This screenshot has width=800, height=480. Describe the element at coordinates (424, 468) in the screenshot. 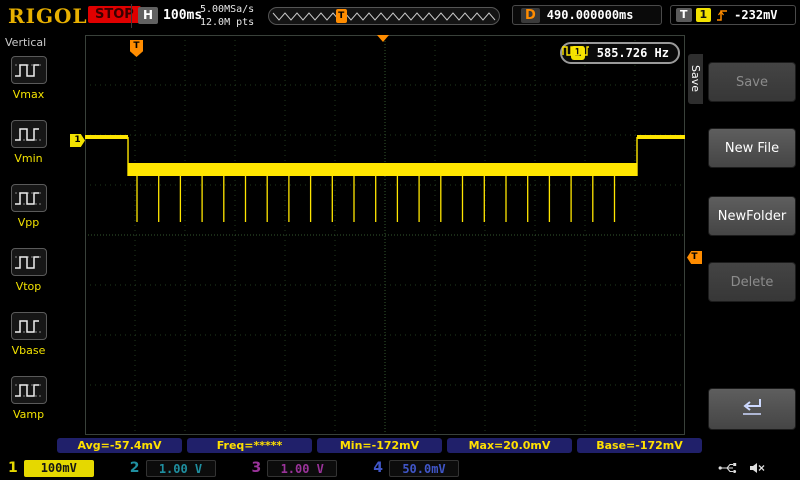

I see `channel-4-scale: 50.0mV` at that location.